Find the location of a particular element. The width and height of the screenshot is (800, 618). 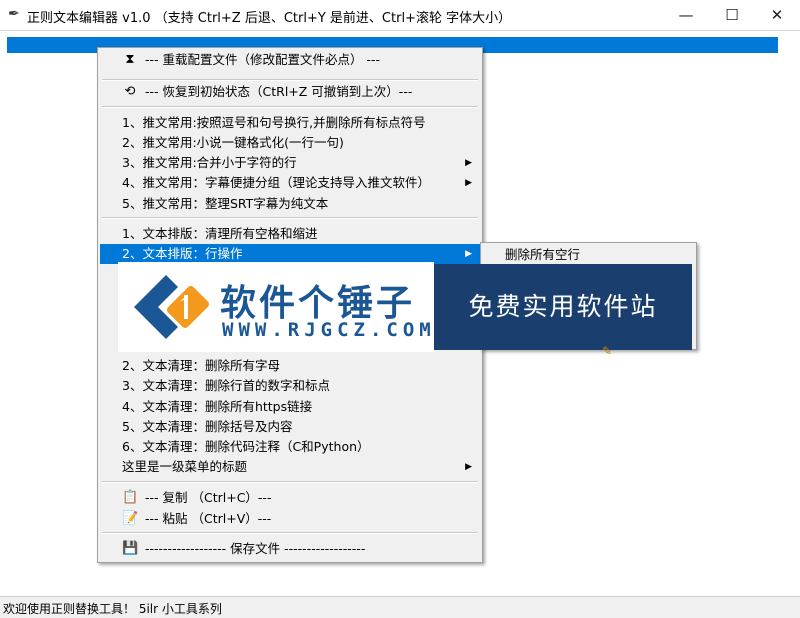

watermark-slogan-panel: 免费实用软件站 is located at coordinates (563, 307).